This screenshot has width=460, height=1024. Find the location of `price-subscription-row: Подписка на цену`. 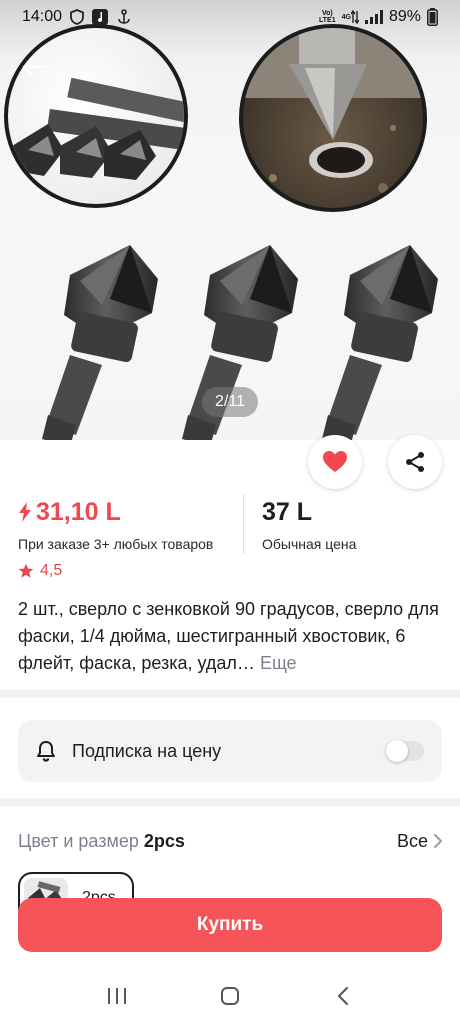

price-subscription-row: Подписка на цену is located at coordinates (230, 751).